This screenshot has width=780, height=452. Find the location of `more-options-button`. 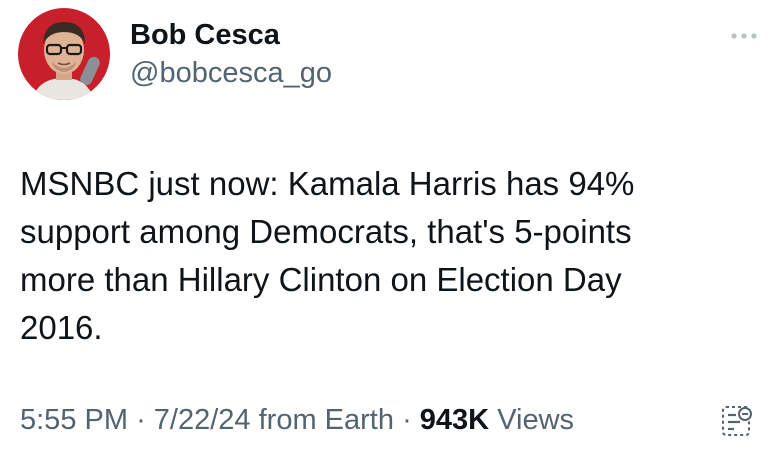

more-options-button is located at coordinates (744, 36).